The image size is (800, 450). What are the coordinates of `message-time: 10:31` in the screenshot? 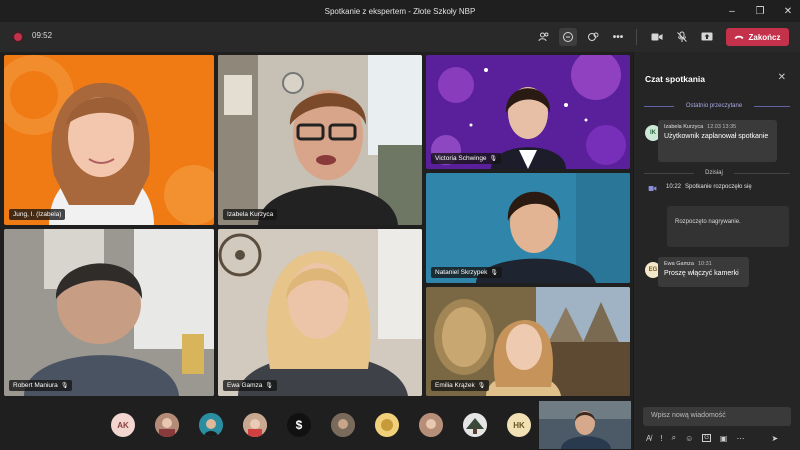 It's located at (704, 264).